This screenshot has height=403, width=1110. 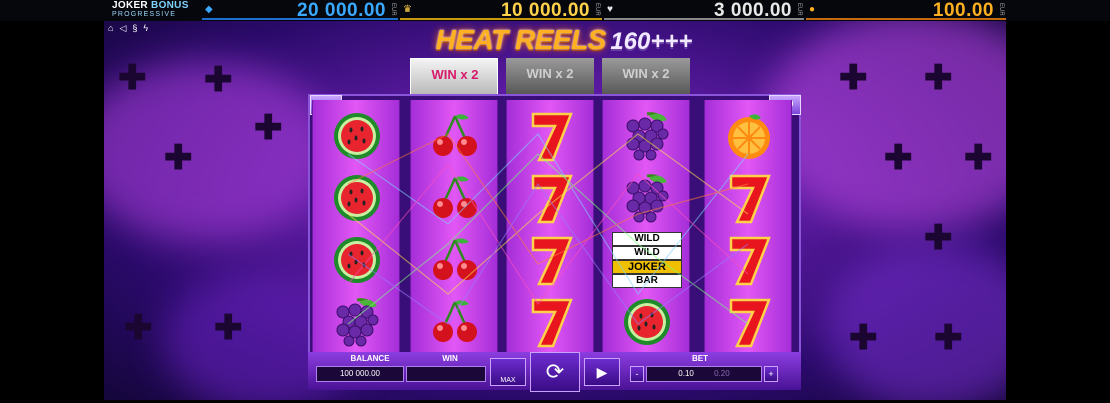 I want to click on bet-decrease-button: -, so click(x=637, y=374).